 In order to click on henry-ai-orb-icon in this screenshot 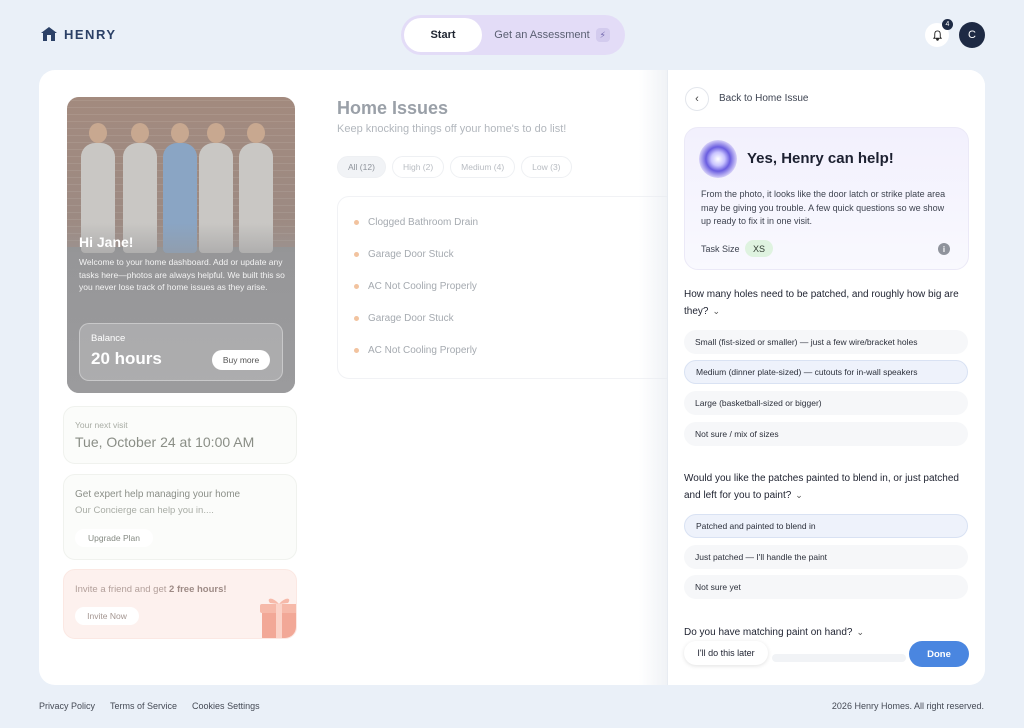, I will do `click(718, 159)`.